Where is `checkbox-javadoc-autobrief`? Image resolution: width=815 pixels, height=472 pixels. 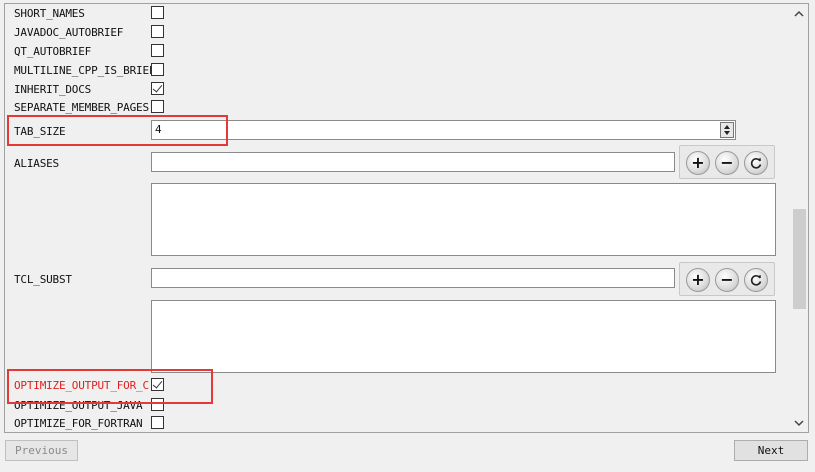 checkbox-javadoc-autobrief is located at coordinates (157, 31).